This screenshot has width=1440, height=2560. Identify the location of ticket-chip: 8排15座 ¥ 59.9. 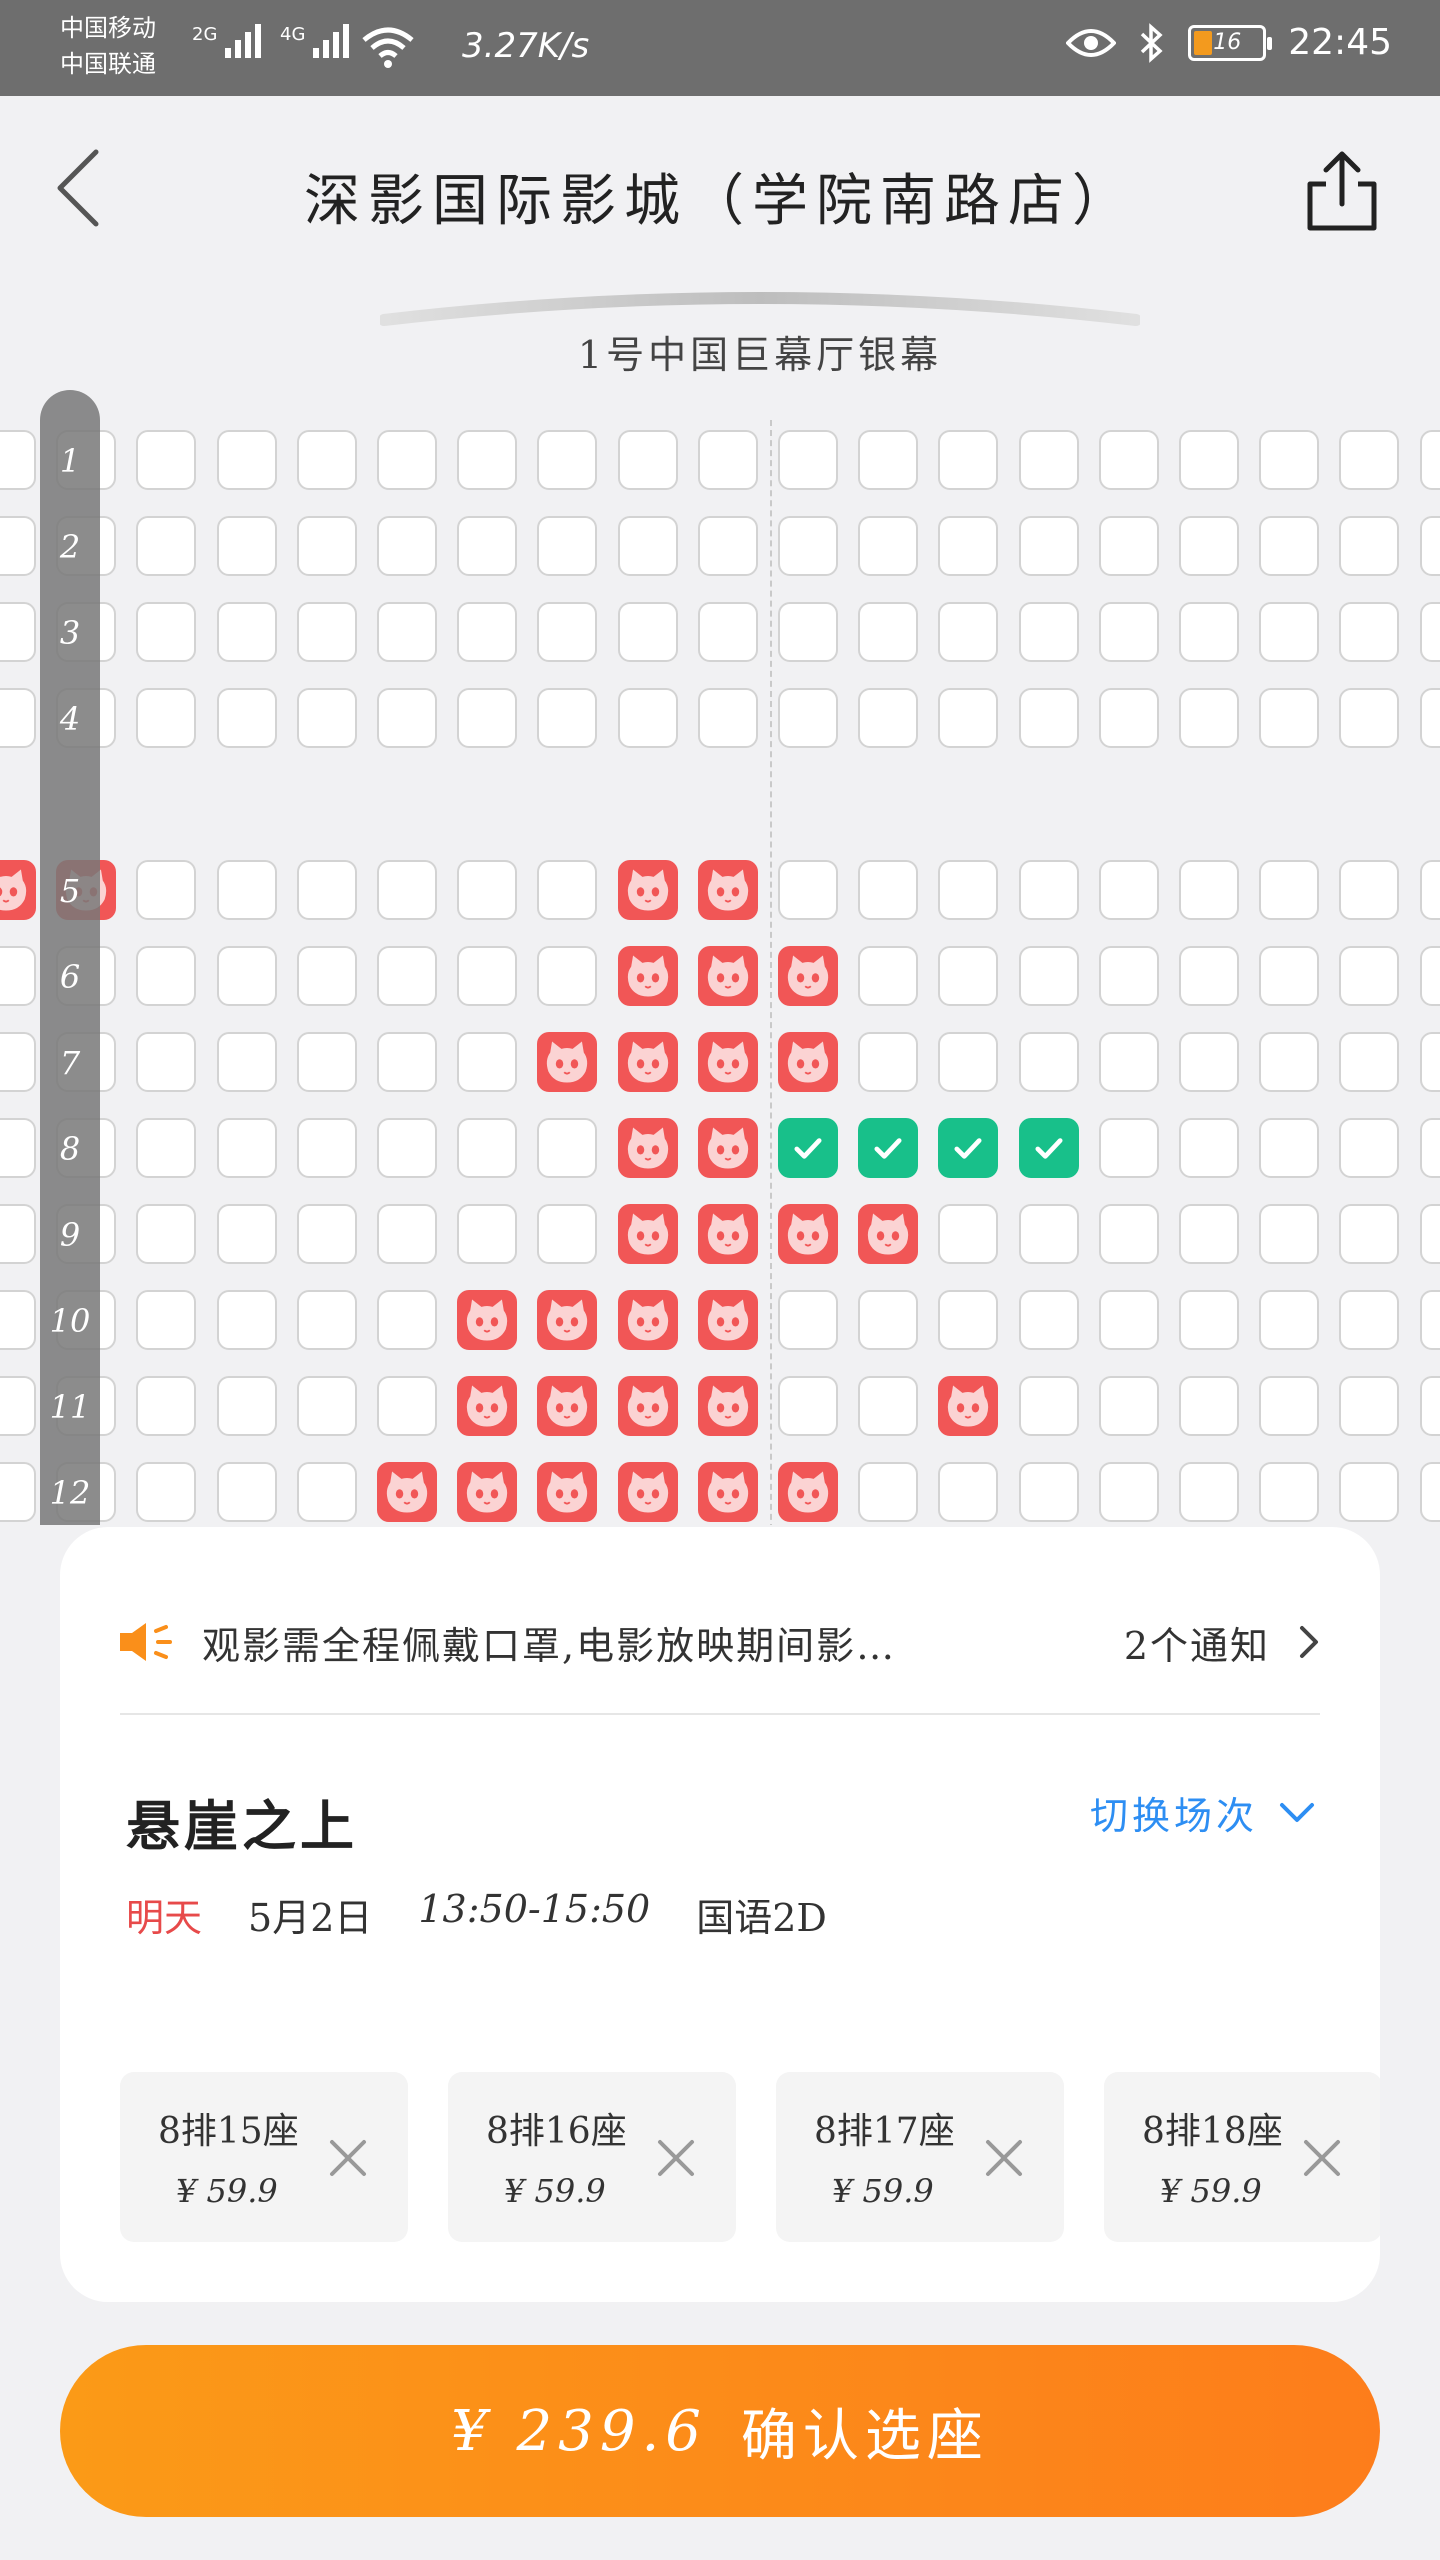
(264, 2157).